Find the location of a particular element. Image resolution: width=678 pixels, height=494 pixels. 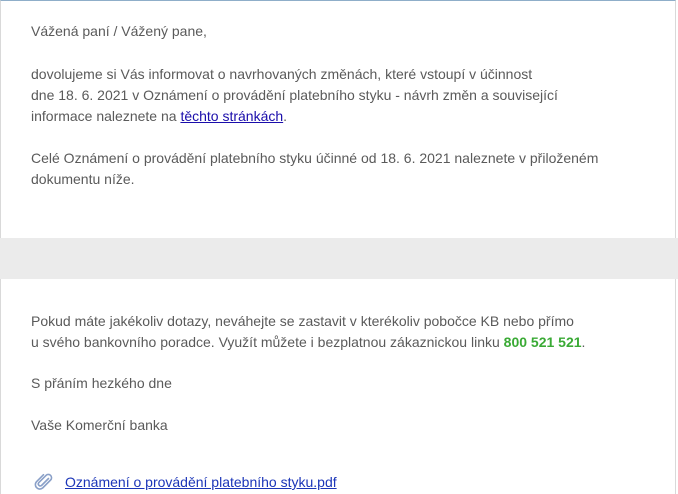

intro-line-3-text: informace naleznete na is located at coordinates (106, 116).